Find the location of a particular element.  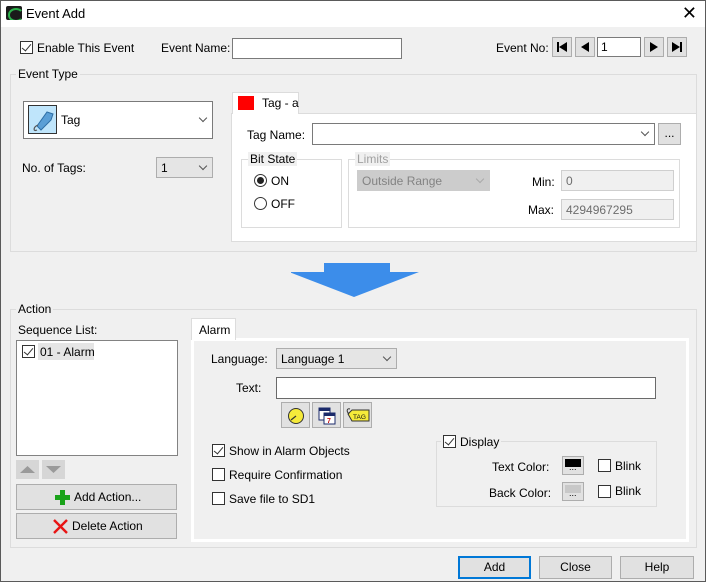

max-input is located at coordinates (617, 209).